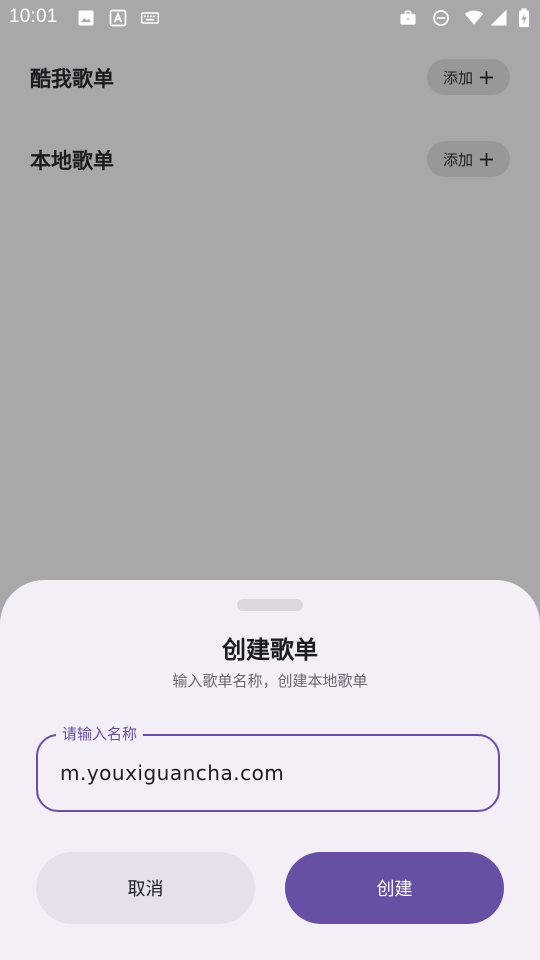  I want to click on section-local-playlists: 本地歌单 添加, so click(270, 171).